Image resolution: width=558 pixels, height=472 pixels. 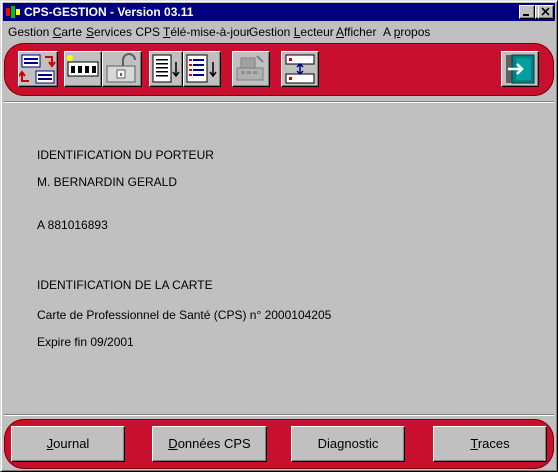 What do you see at coordinates (107, 182) in the screenshot?
I see `holder-name: M. BERNARDIN GERALD` at bounding box center [107, 182].